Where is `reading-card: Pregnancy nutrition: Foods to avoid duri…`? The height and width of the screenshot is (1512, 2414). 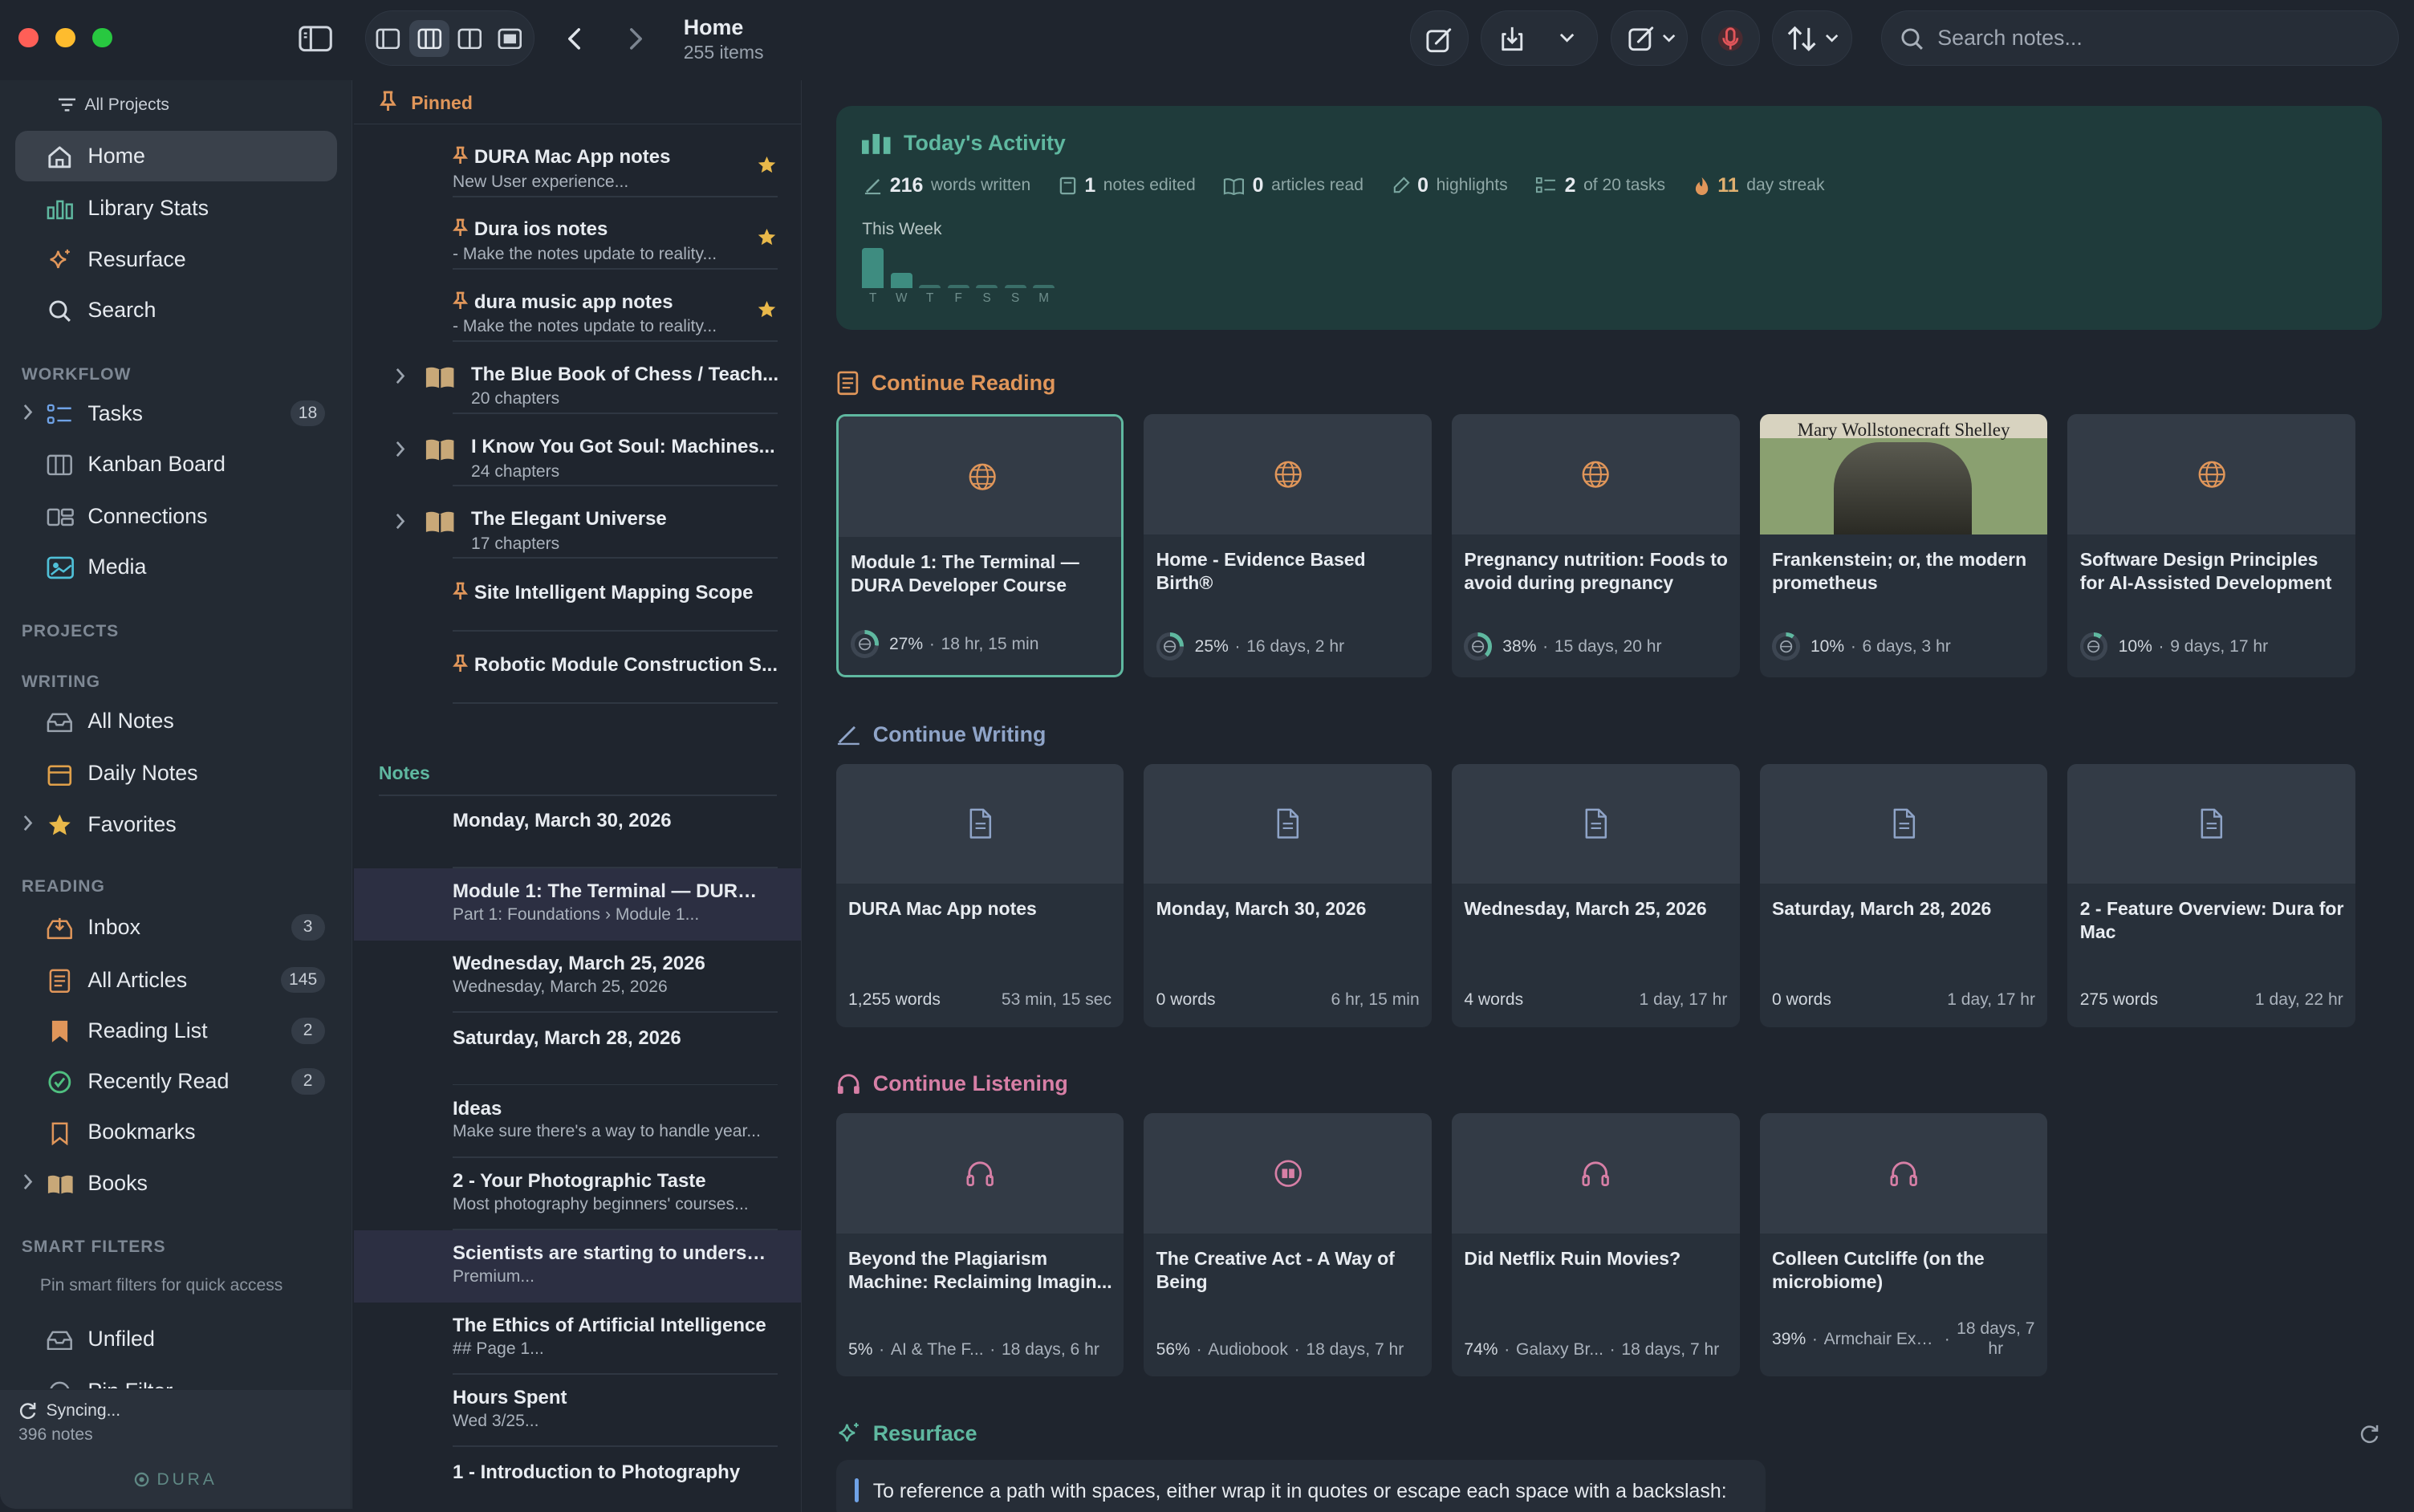 reading-card: Pregnancy nutrition: Foods to avoid duri… is located at coordinates (1596, 546).